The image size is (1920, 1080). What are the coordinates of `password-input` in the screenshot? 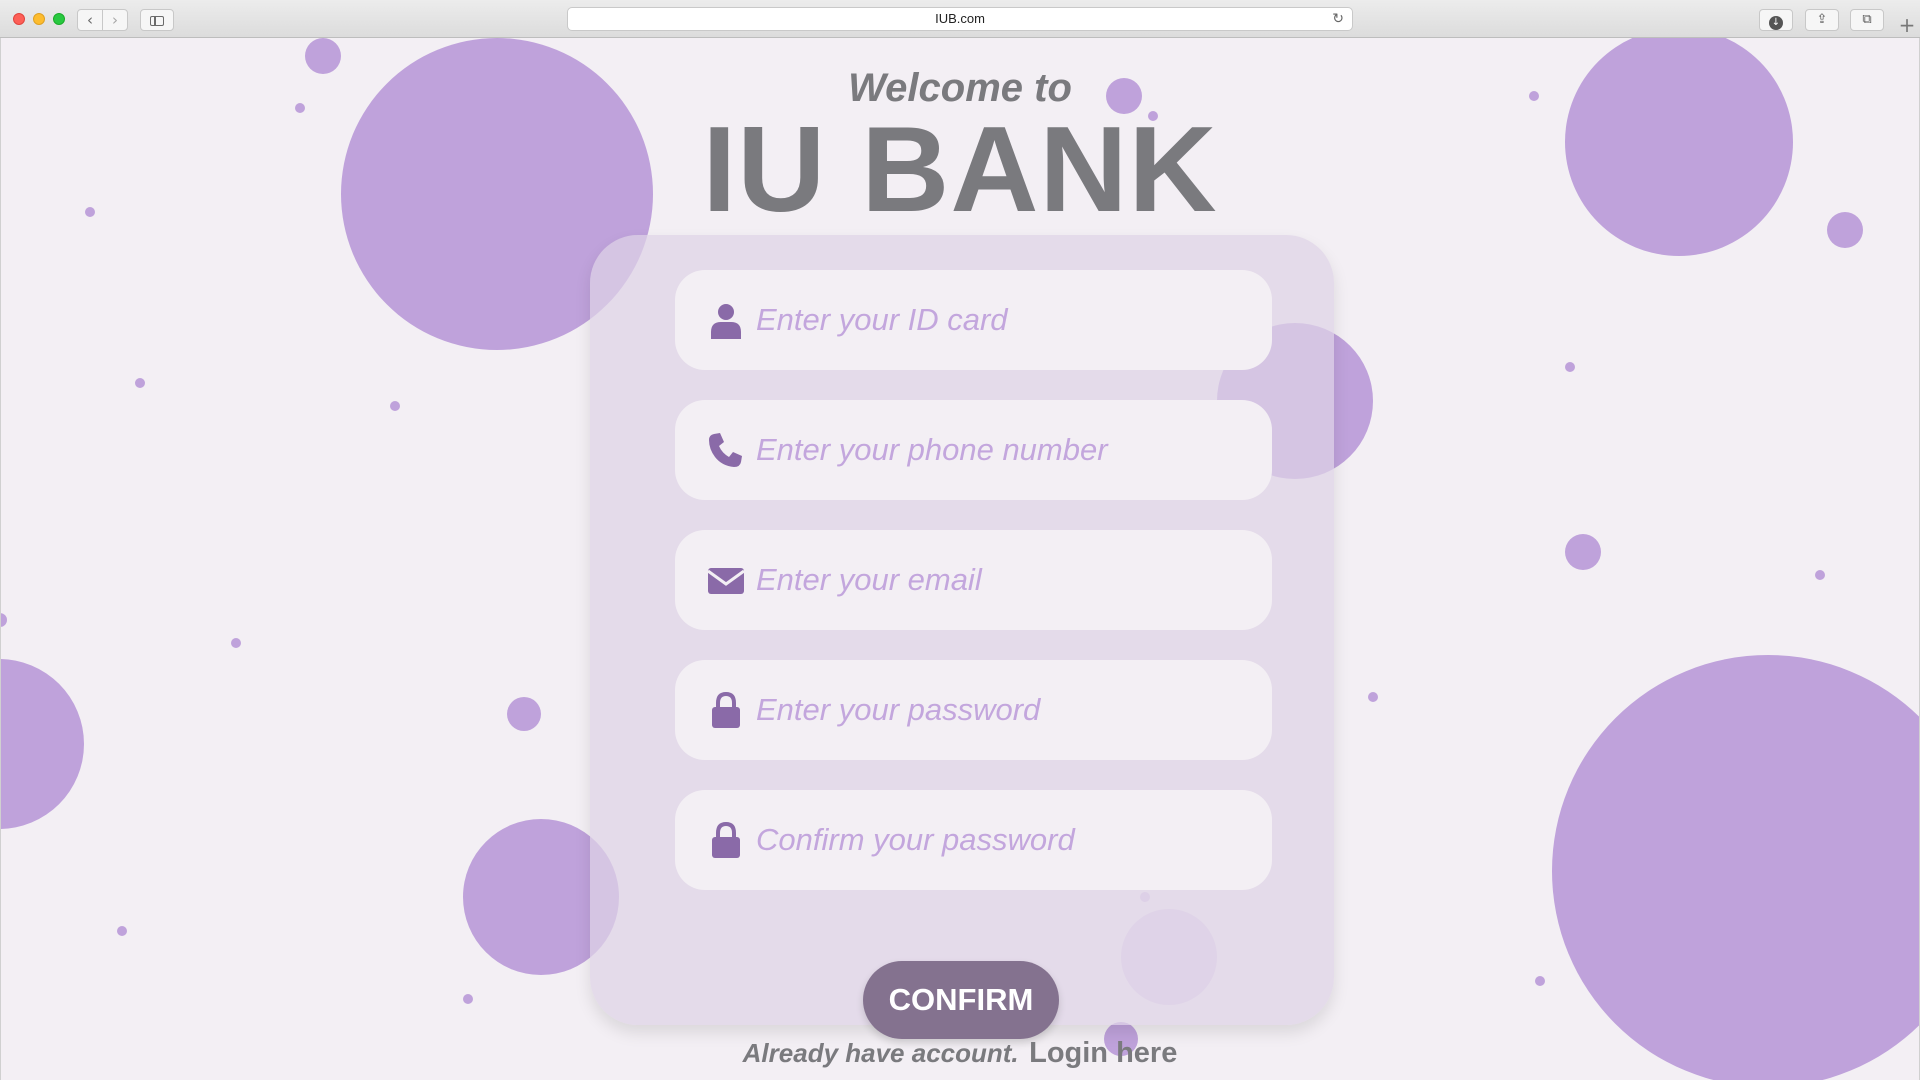 It's located at (1006, 710).